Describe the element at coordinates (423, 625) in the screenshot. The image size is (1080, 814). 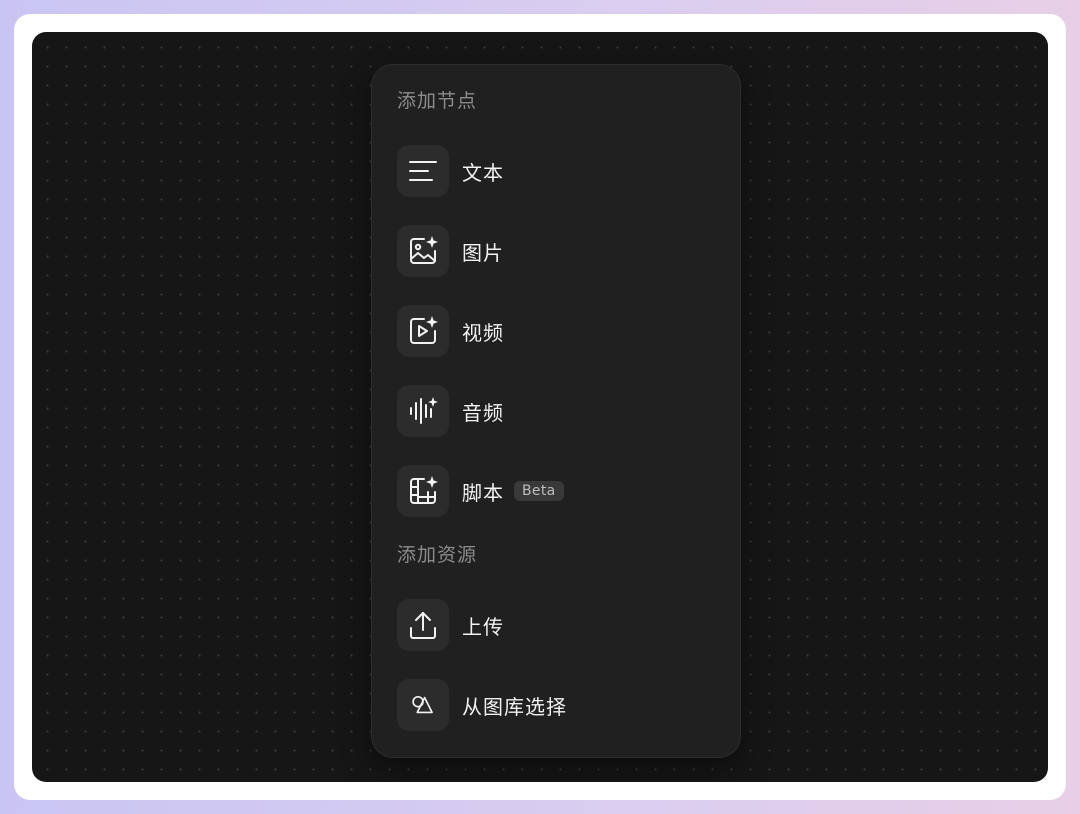
I see `upload-icon` at that location.